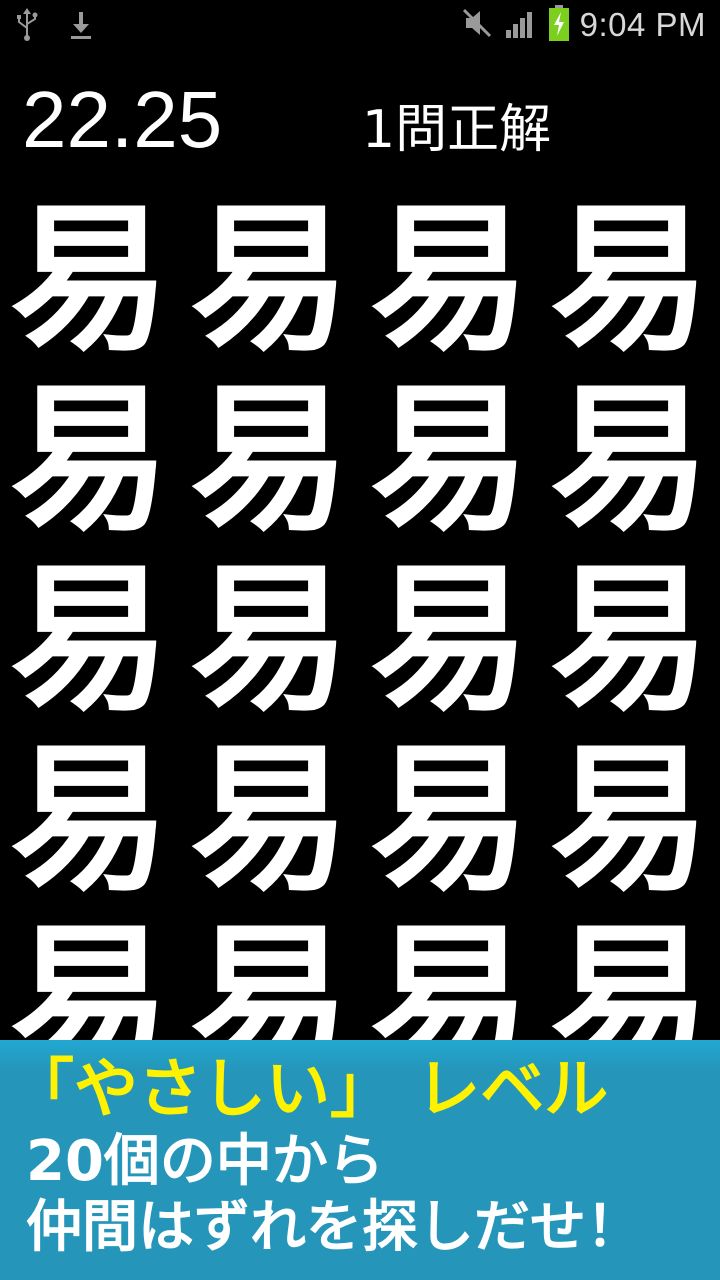 Image resolution: width=720 pixels, height=1280 pixels. What do you see at coordinates (559, 25) in the screenshot?
I see `battery-charging-icon` at bounding box center [559, 25].